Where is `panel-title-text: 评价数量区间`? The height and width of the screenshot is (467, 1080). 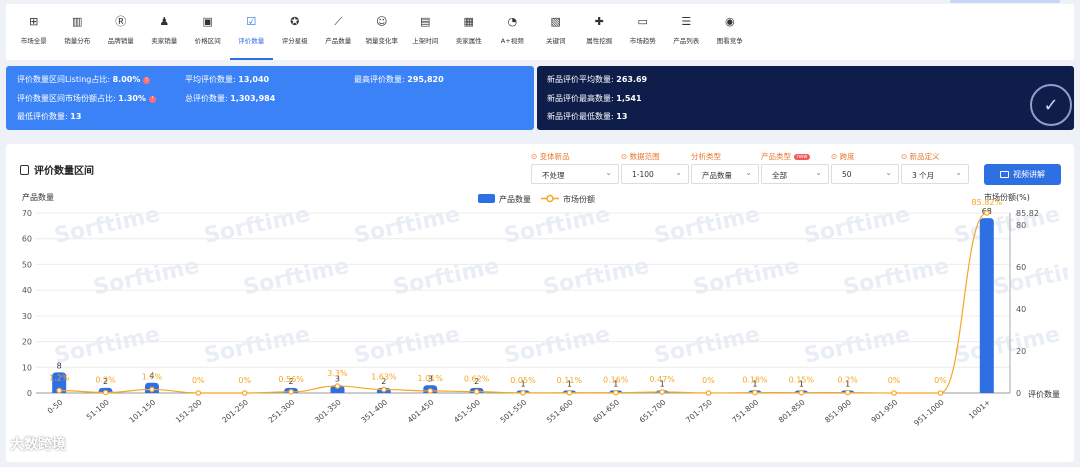
panel-title-text: 评价数量区间 is located at coordinates (64, 171).